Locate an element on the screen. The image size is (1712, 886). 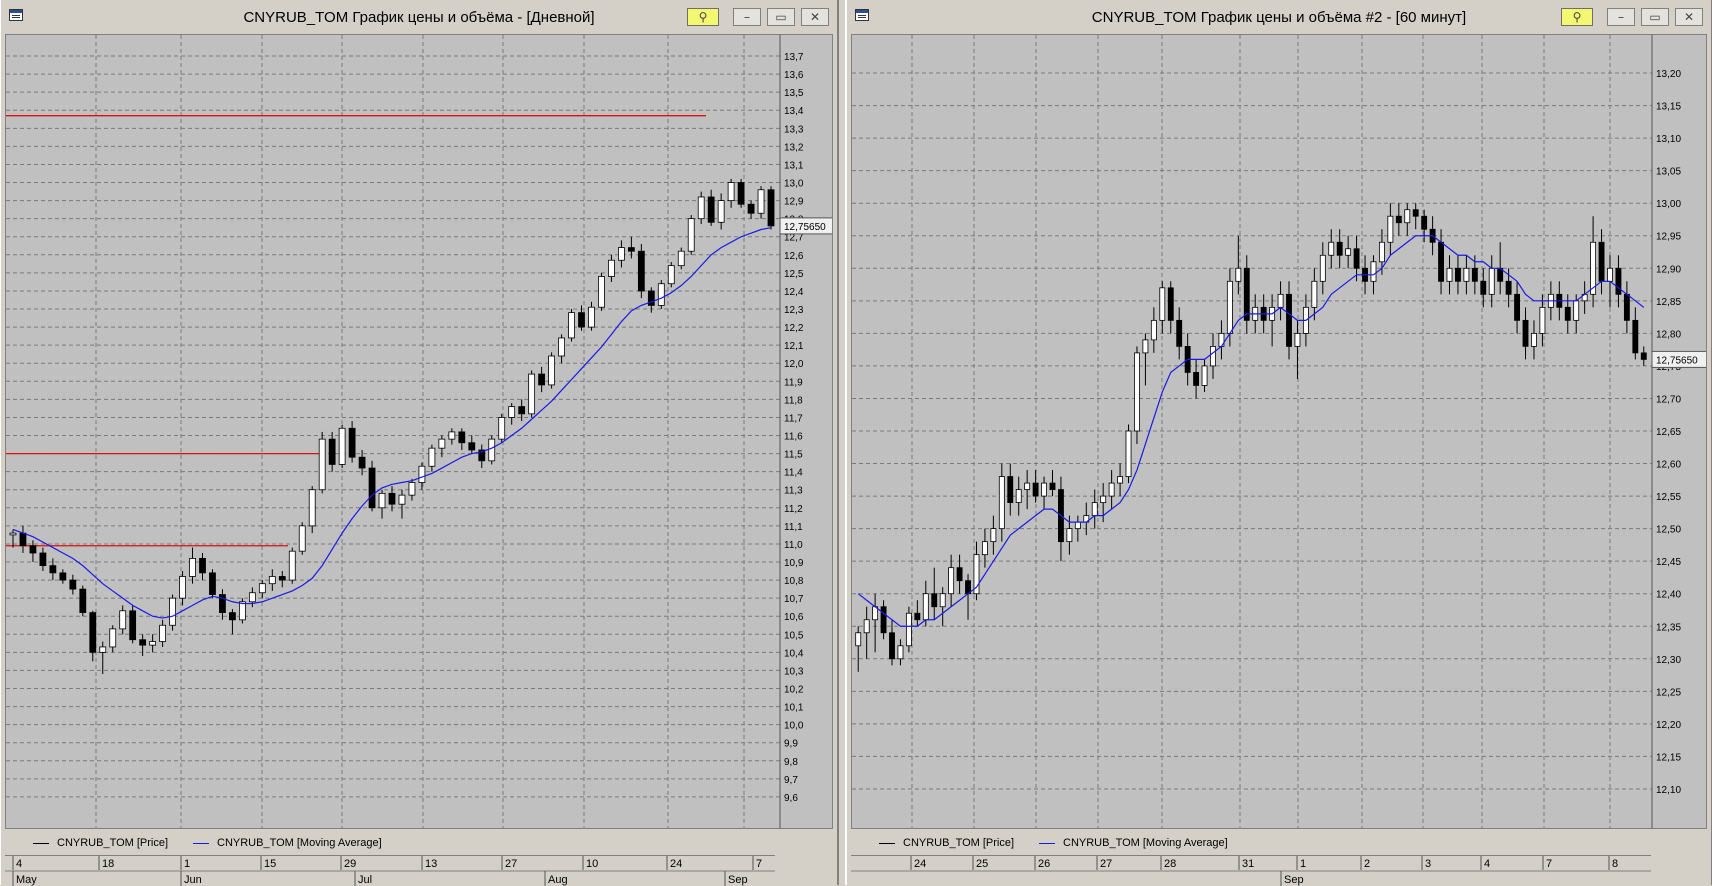
price-tick-label: 11,1 is located at coordinates (793, 527).